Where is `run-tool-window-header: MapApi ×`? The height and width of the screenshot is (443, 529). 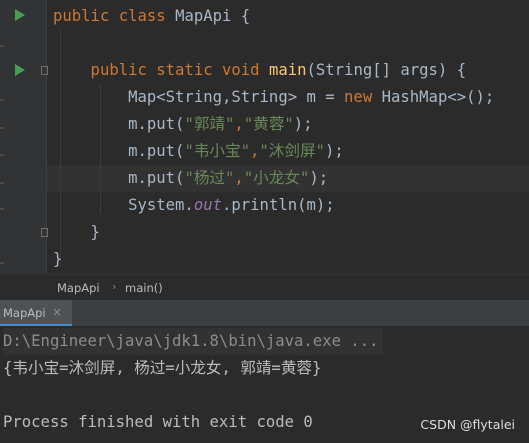 run-tool-window-header: MapApi × is located at coordinates (264, 313).